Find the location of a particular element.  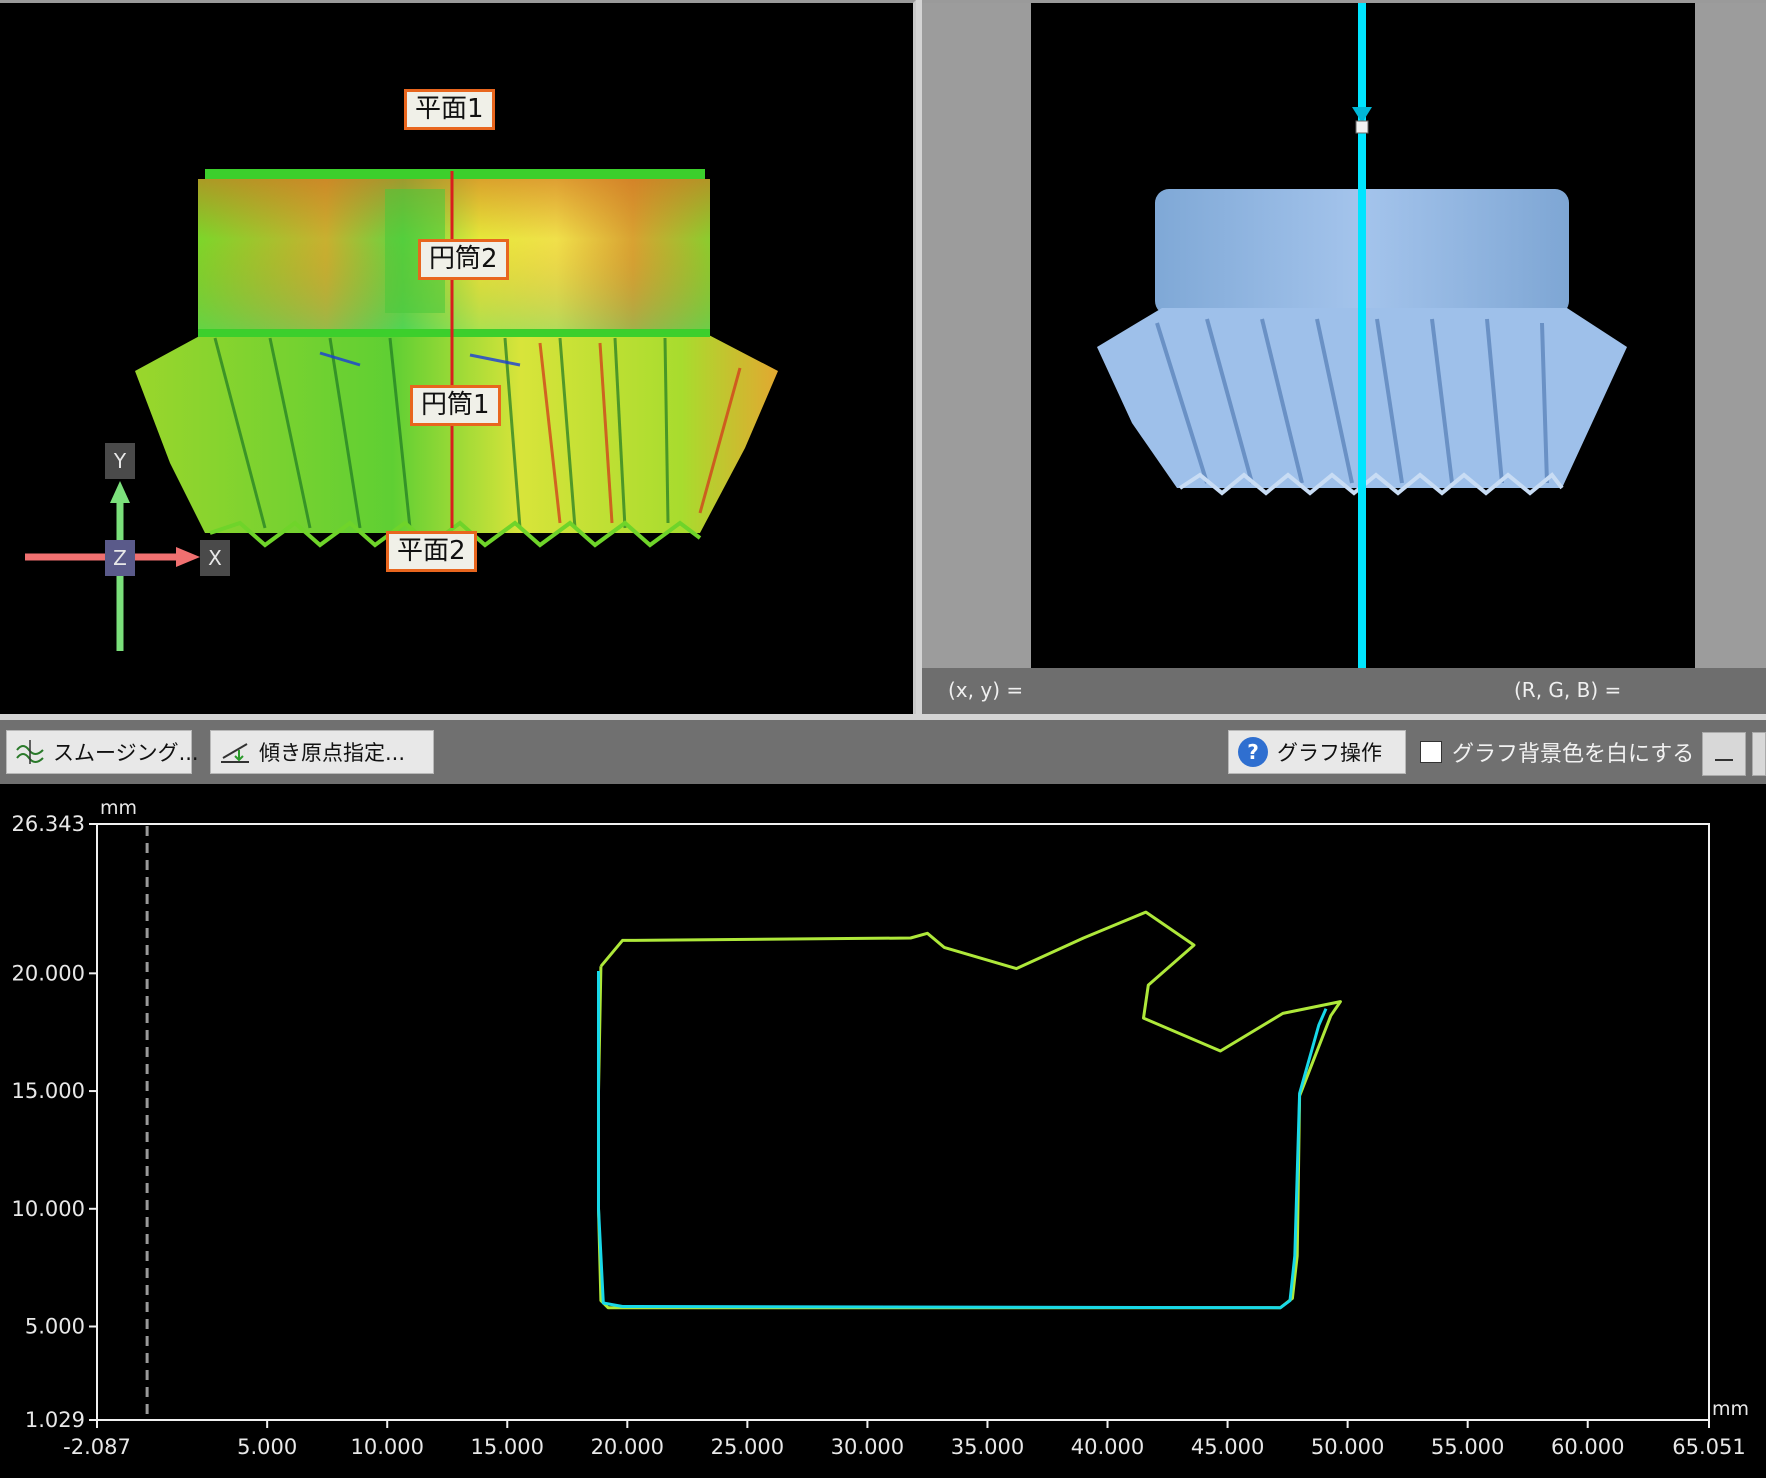

label-cylinder2: 円筒2 is located at coordinates (463, 260).